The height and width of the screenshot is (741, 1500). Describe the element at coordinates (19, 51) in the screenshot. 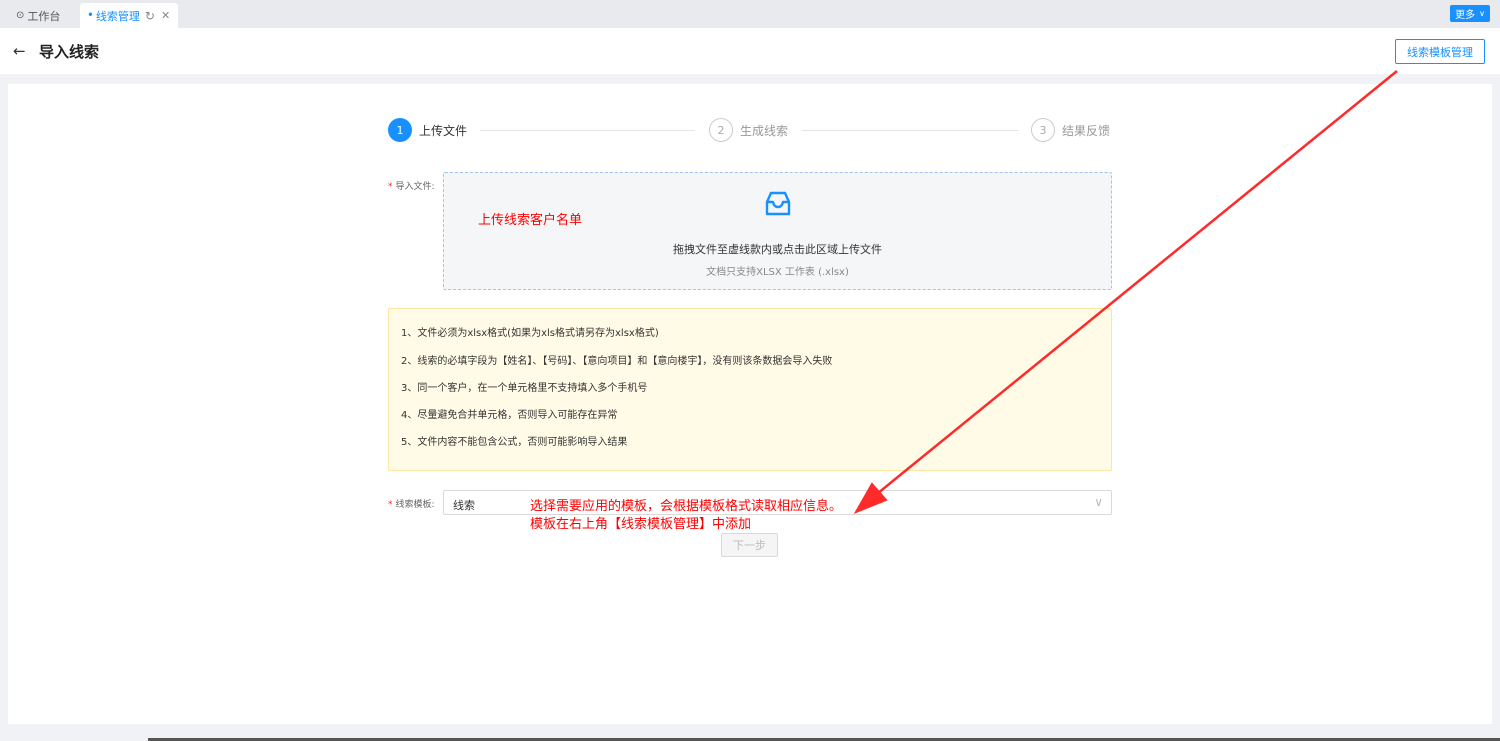

I see `back-arrow-icon: ←` at that location.